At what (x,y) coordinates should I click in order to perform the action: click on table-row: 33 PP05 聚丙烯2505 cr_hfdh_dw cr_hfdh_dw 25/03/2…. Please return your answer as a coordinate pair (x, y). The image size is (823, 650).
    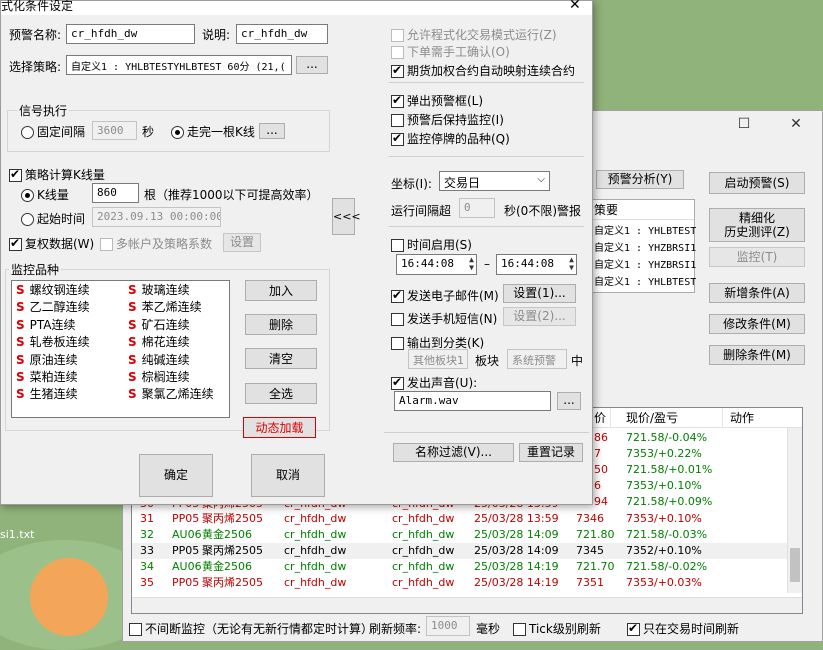
    Looking at the image, I should click on (460, 551).